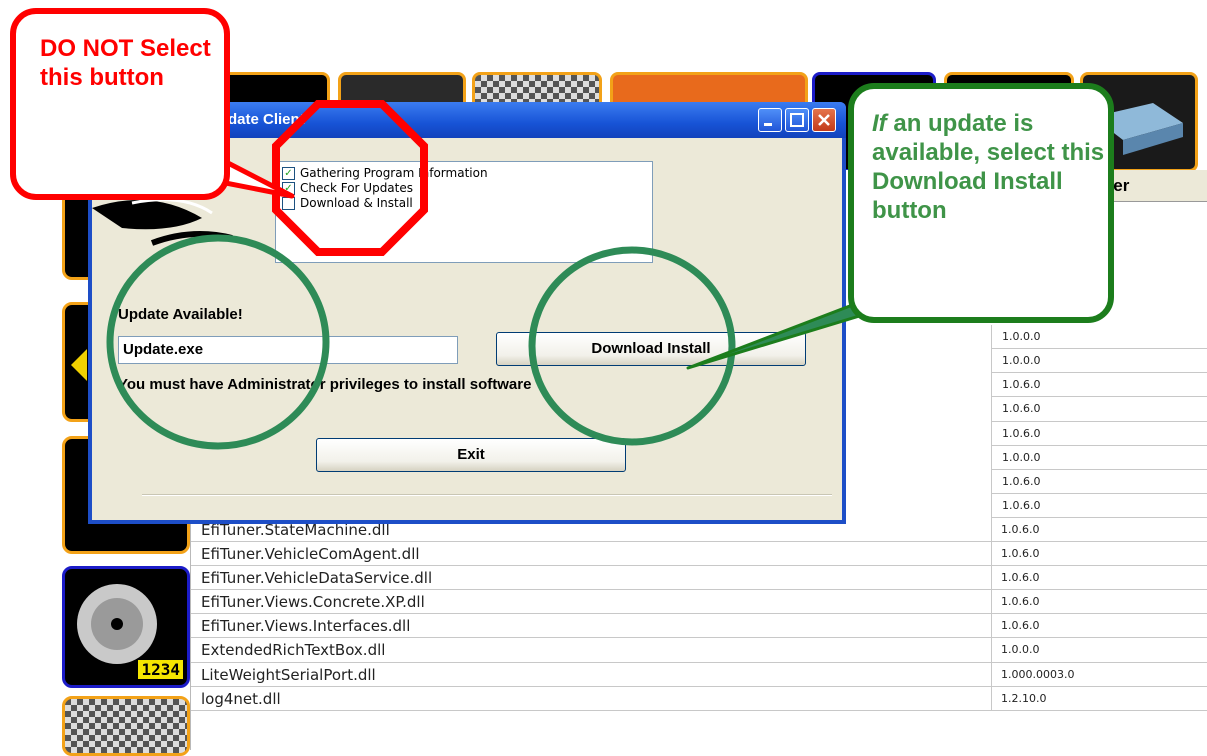  Describe the element at coordinates (879, 123) in the screenshot. I see `callout-emphasis: If` at that location.